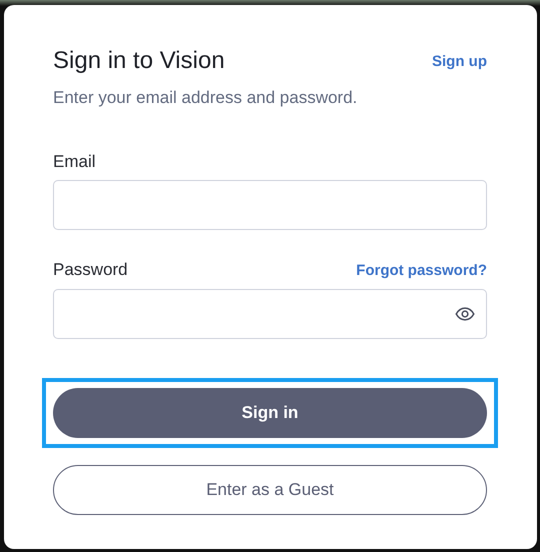 The image size is (540, 552). I want to click on guest-button: Enter as a Guest, so click(270, 490).